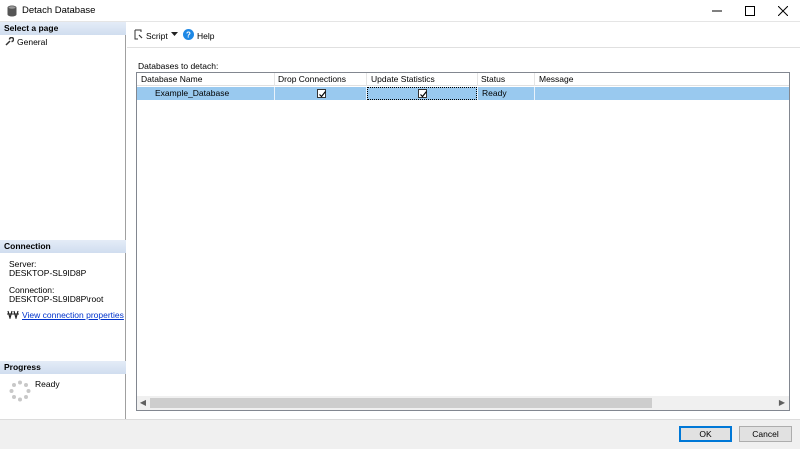 Image resolution: width=800 pixels, height=449 pixels. I want to click on column-header-status: Status, so click(493, 80).